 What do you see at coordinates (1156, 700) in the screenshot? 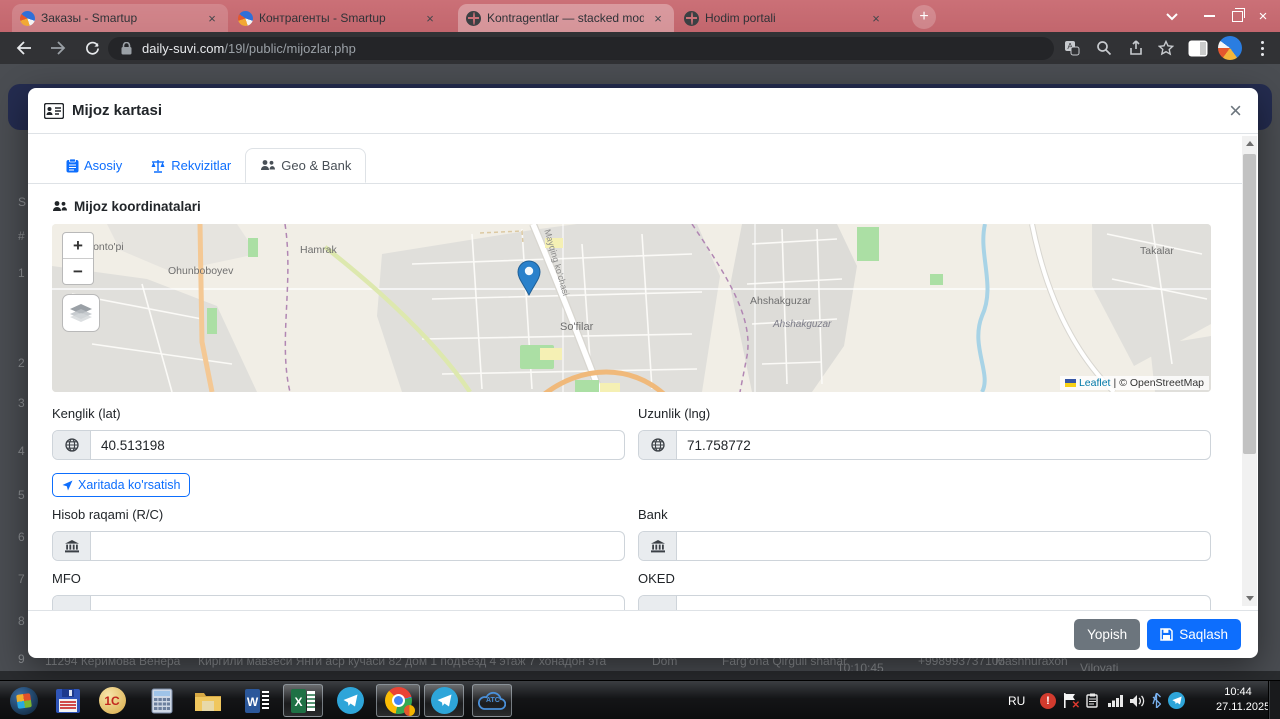
I see `bluetooth-icon` at bounding box center [1156, 700].